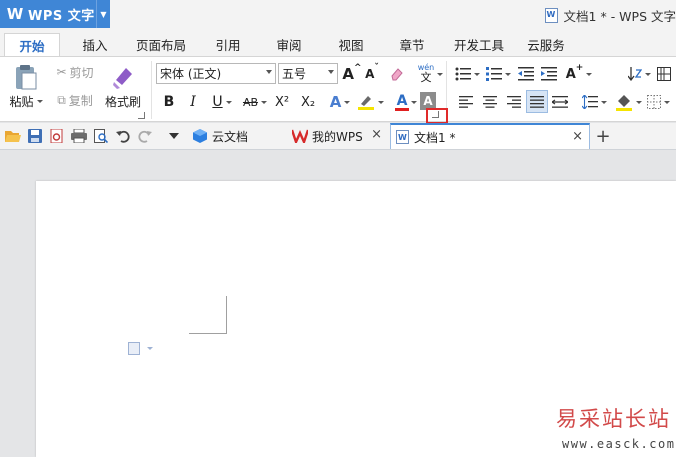 This screenshot has height=457, width=676. What do you see at coordinates (370, 102) in the screenshot?
I see `highlight-color-button` at bounding box center [370, 102].